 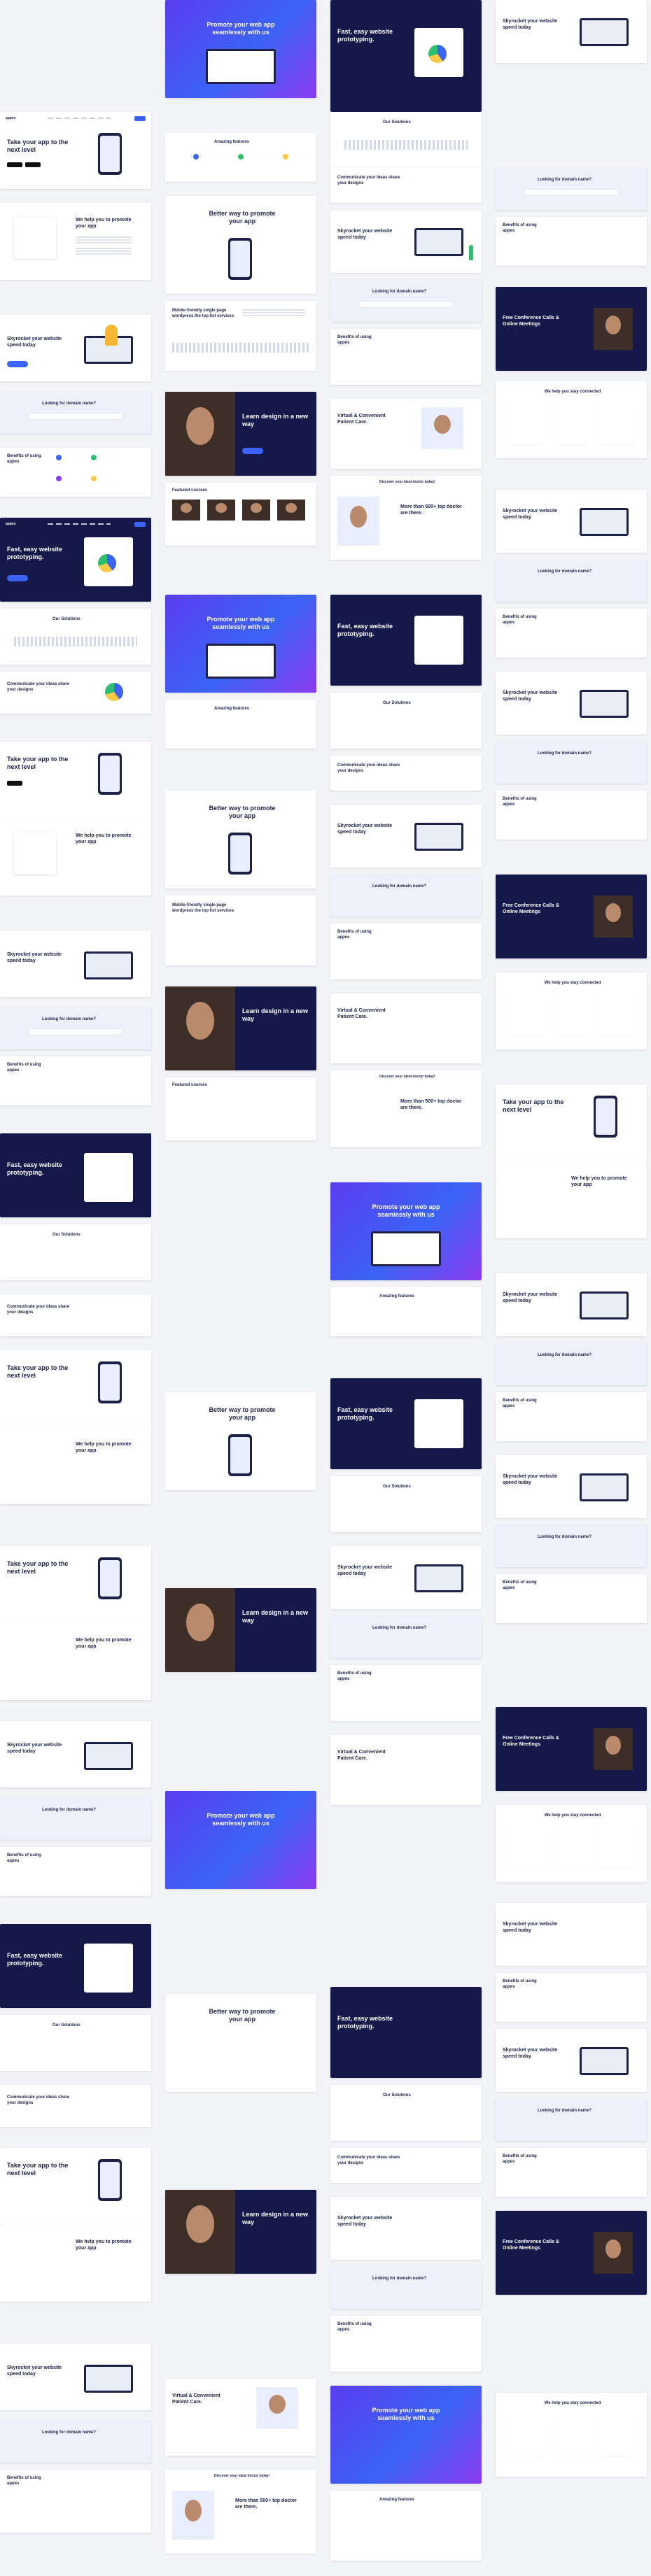 What do you see at coordinates (613, 1749) in the screenshot?
I see `video-call-photo` at bounding box center [613, 1749].